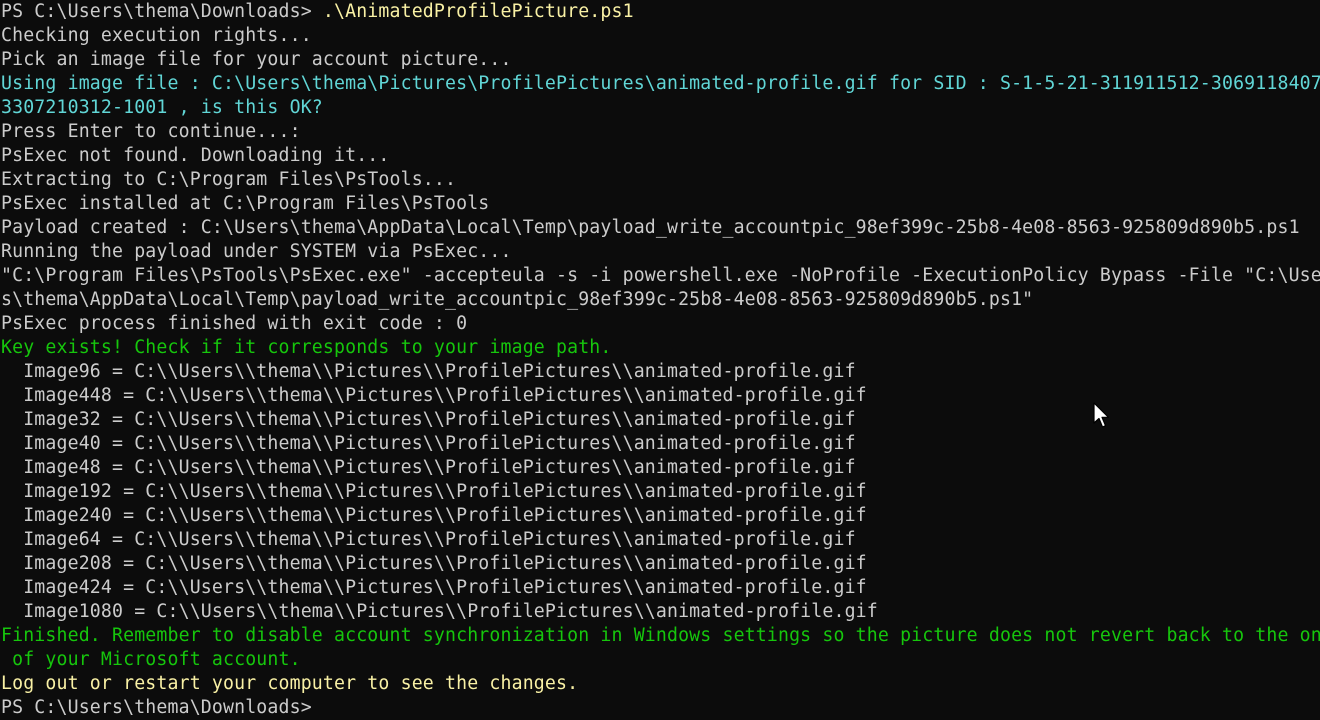 This screenshot has width=1320, height=720. I want to click on terminal-line: Press Enter to continue...:, so click(151, 131).